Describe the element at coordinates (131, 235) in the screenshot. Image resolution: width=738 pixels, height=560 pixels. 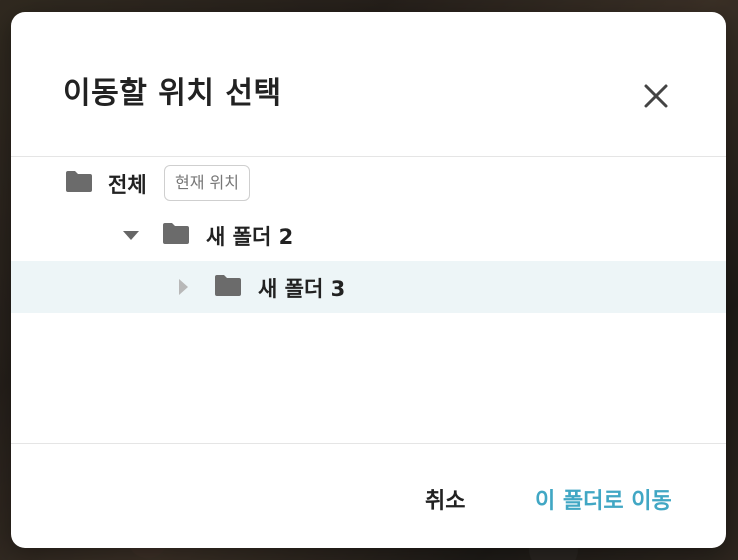
I see `caret-down-icon` at that location.